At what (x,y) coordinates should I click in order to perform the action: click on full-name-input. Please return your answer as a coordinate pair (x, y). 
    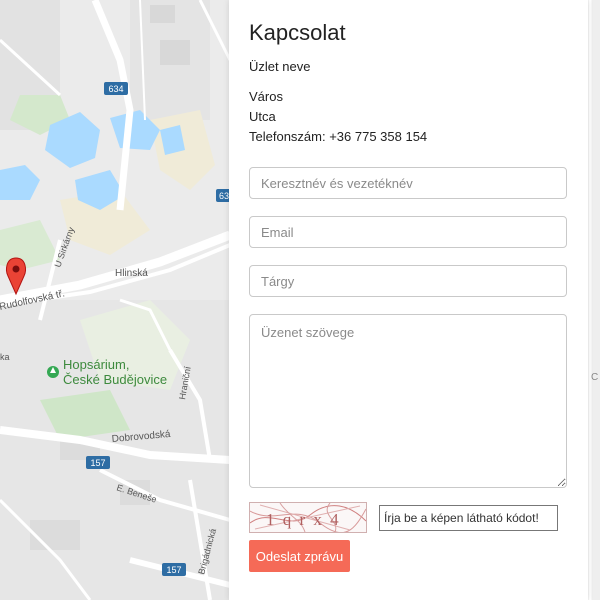
    Looking at the image, I should click on (408, 183).